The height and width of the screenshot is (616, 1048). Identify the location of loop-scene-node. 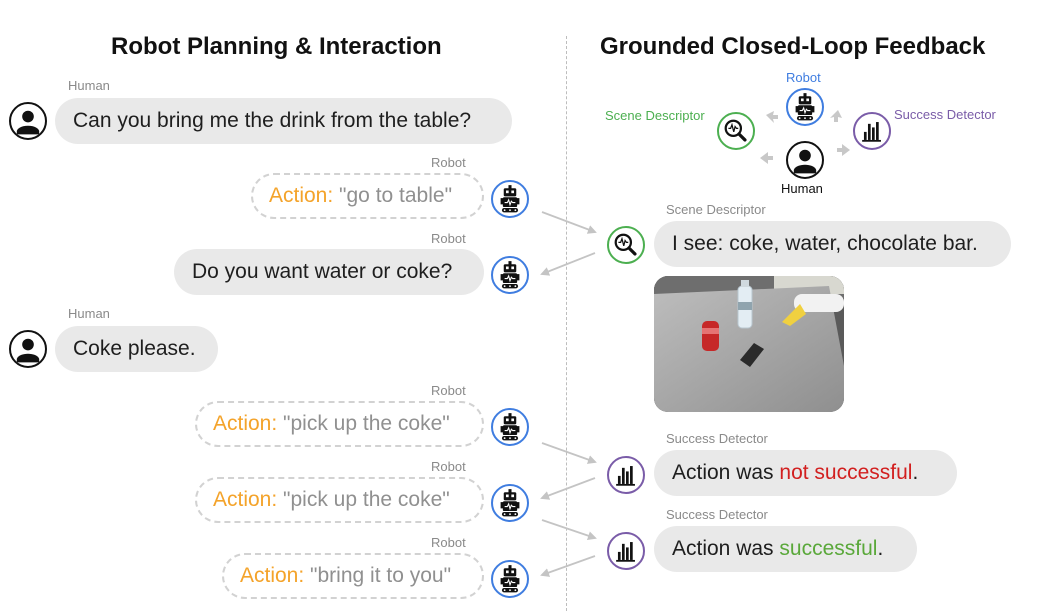
(736, 131).